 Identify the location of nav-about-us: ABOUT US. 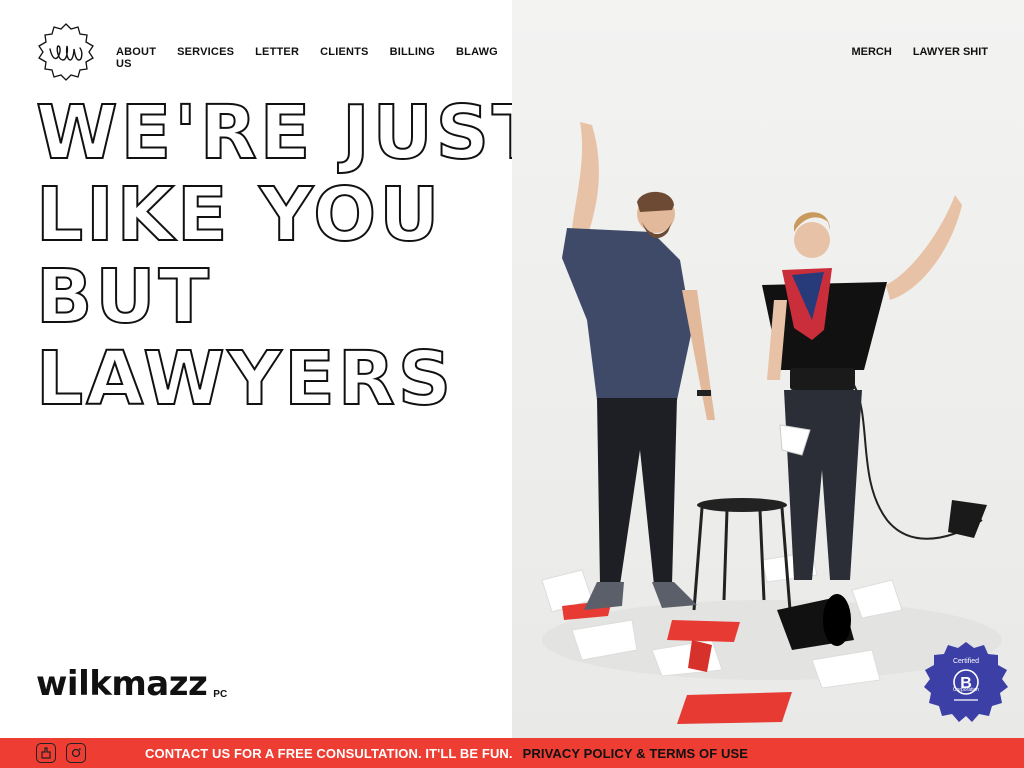
(136, 58).